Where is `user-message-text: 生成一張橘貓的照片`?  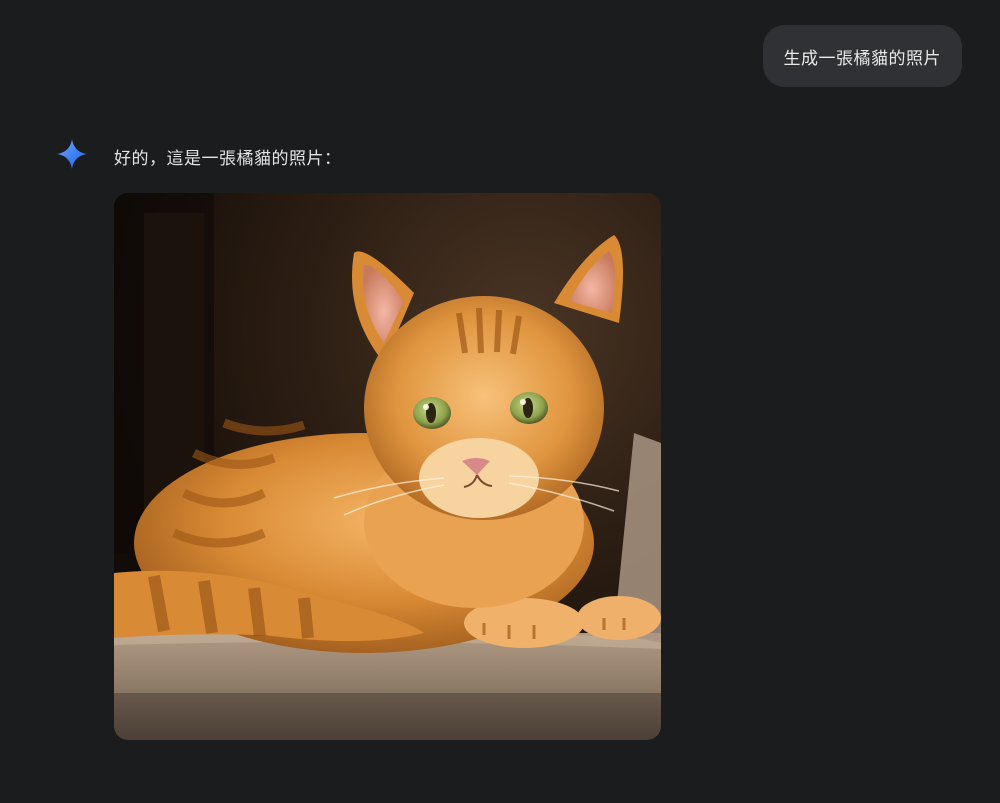
user-message-text: 生成一張橘貓的照片 is located at coordinates (862, 58).